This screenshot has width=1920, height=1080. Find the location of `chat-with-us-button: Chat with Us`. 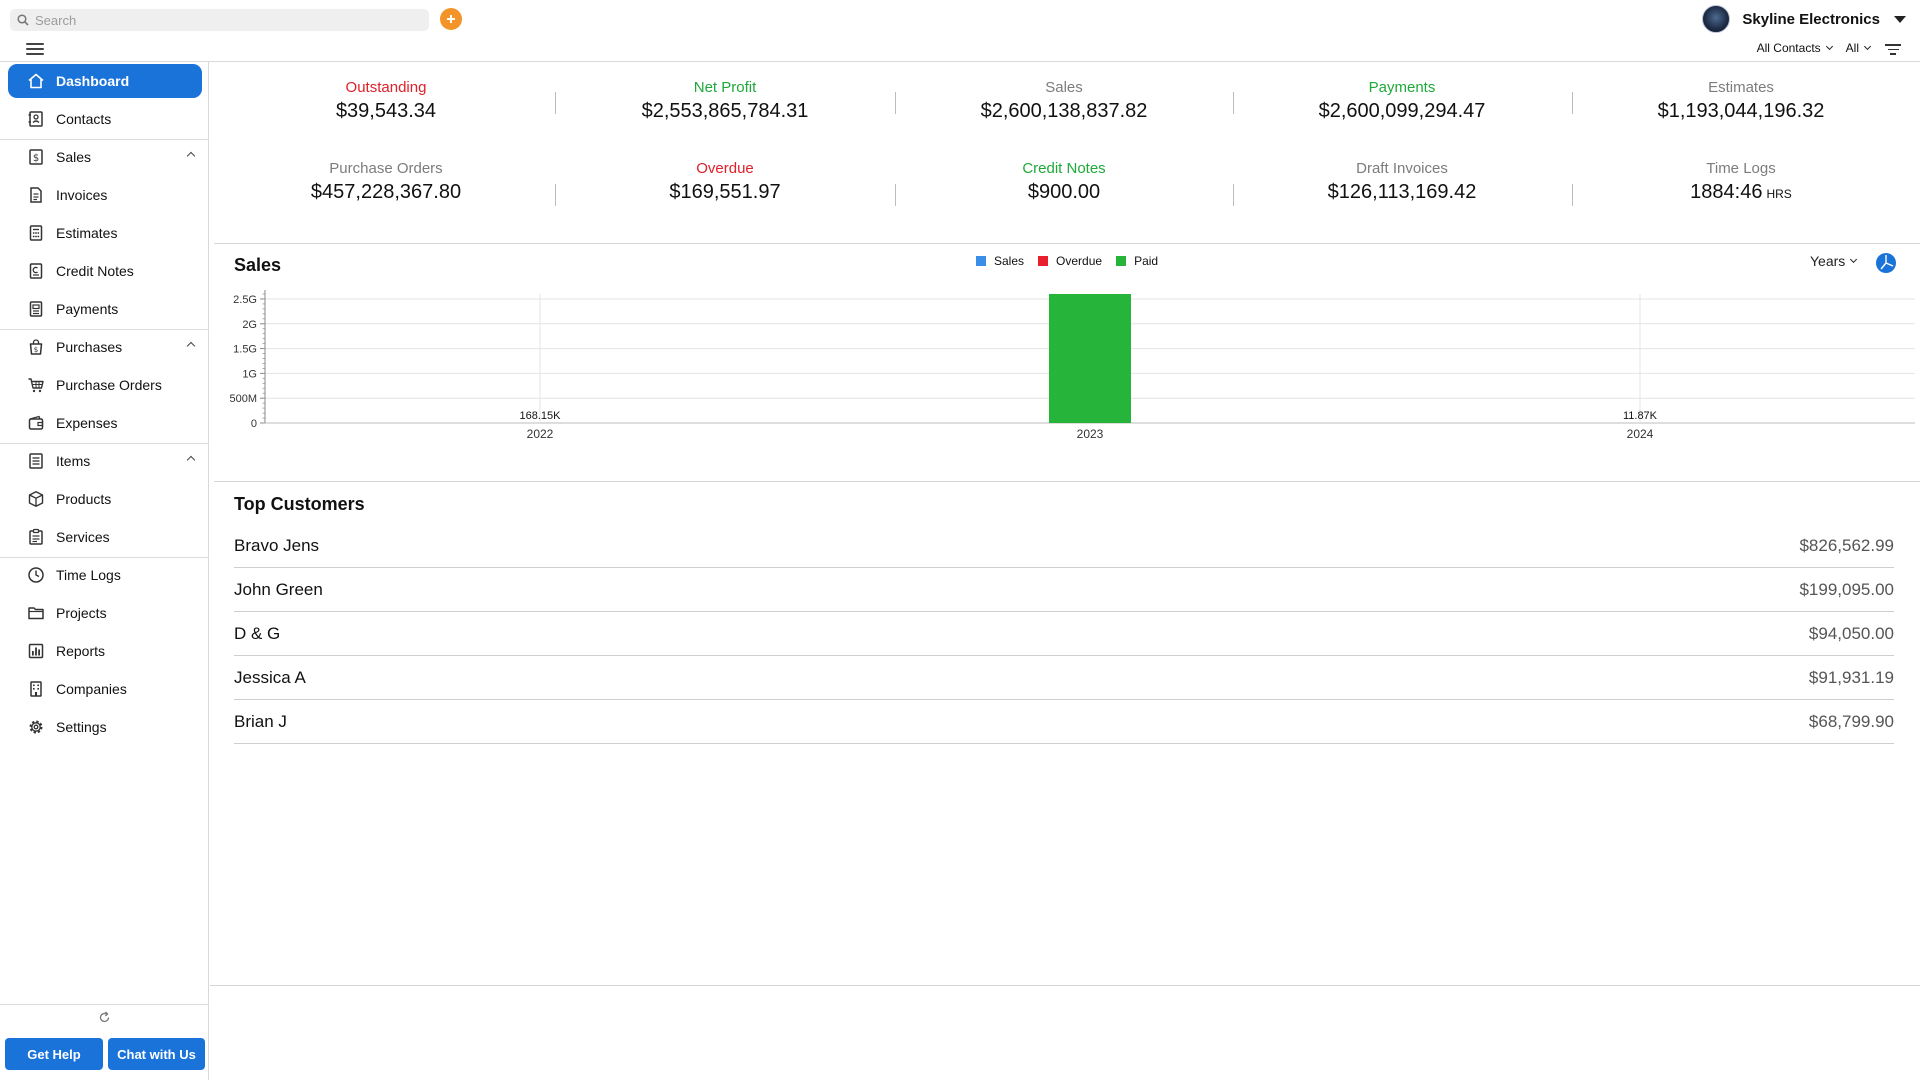

chat-with-us-button: Chat with Us is located at coordinates (156, 1054).